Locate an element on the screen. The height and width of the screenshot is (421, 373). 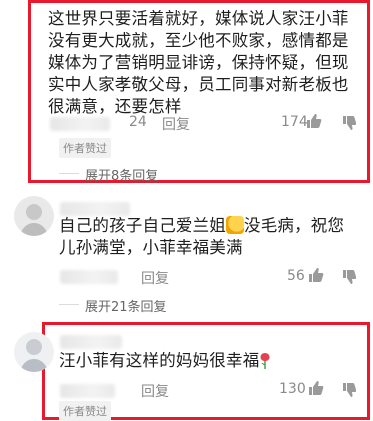
expand-replies-2: 展开21条回复 is located at coordinates (126, 305).